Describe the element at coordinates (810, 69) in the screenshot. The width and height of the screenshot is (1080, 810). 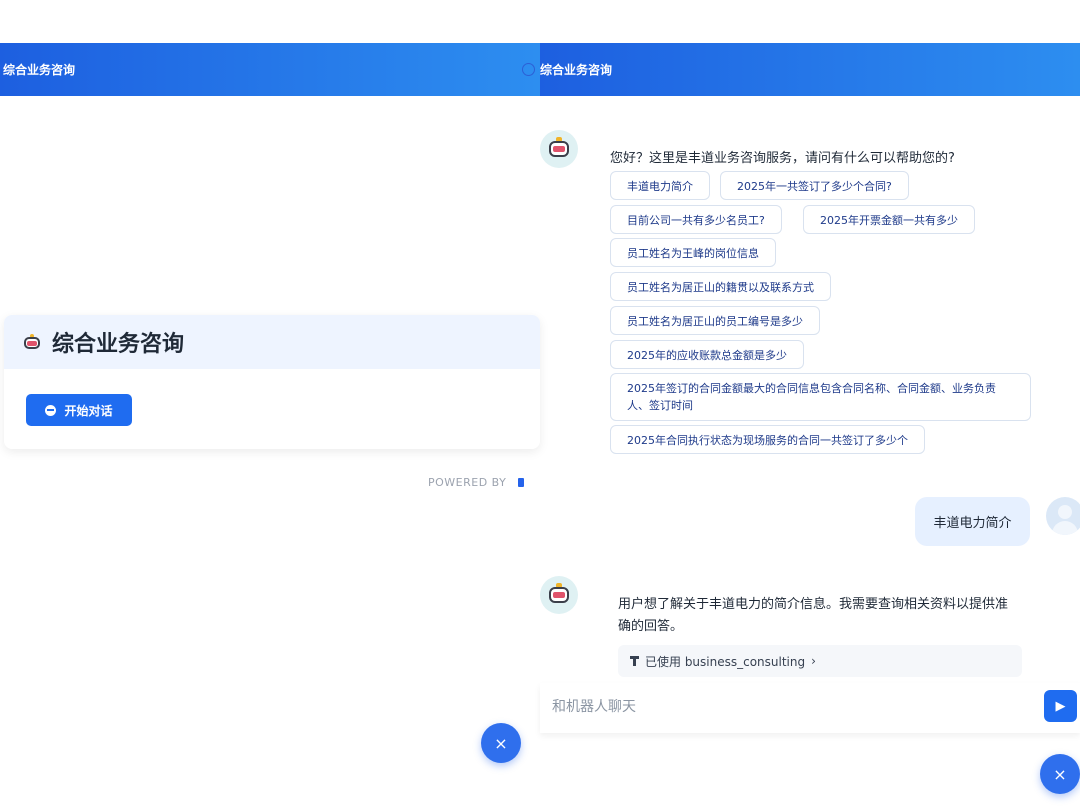
I see `right-header: 综合业务咨询` at that location.